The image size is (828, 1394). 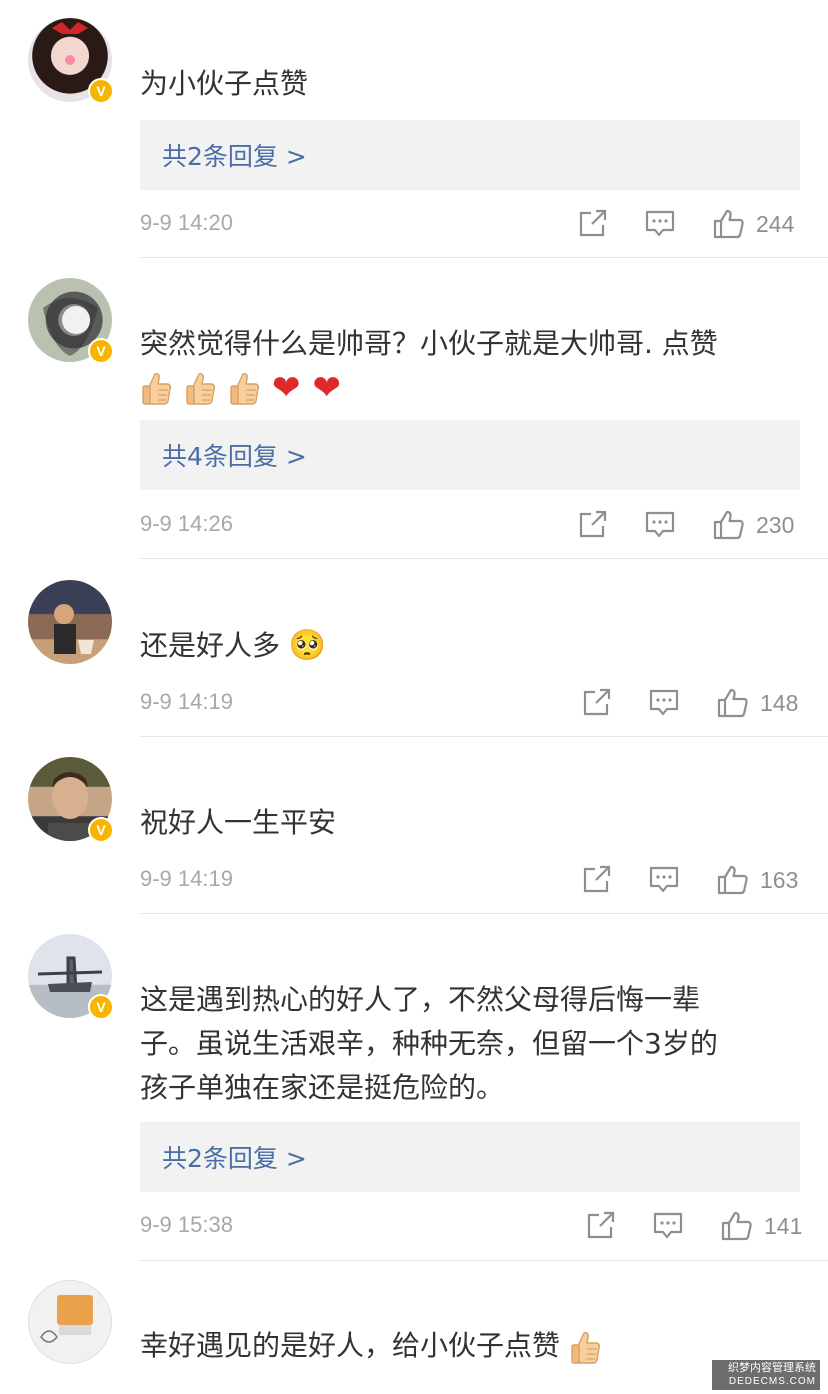 I want to click on comment-time: 9-9 14:26, so click(x=186, y=523).